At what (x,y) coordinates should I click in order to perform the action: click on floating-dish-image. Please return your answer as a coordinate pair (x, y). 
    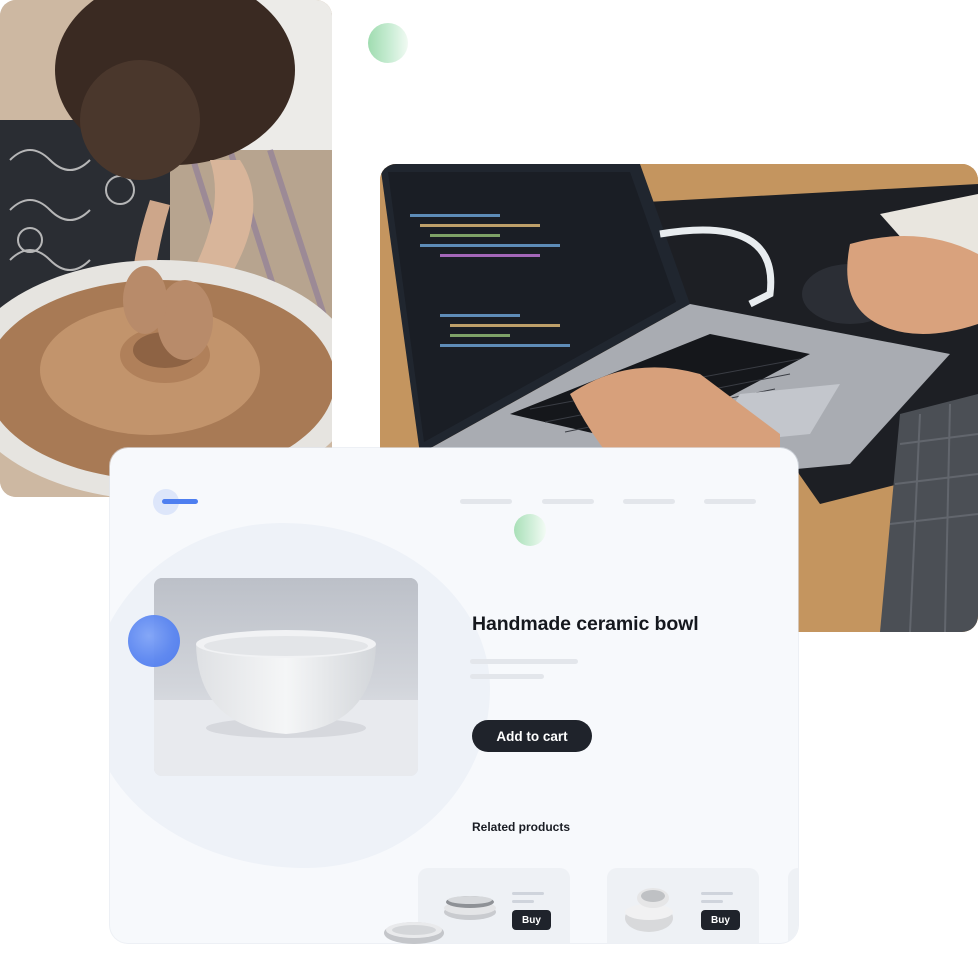
    Looking at the image, I should click on (414, 933).